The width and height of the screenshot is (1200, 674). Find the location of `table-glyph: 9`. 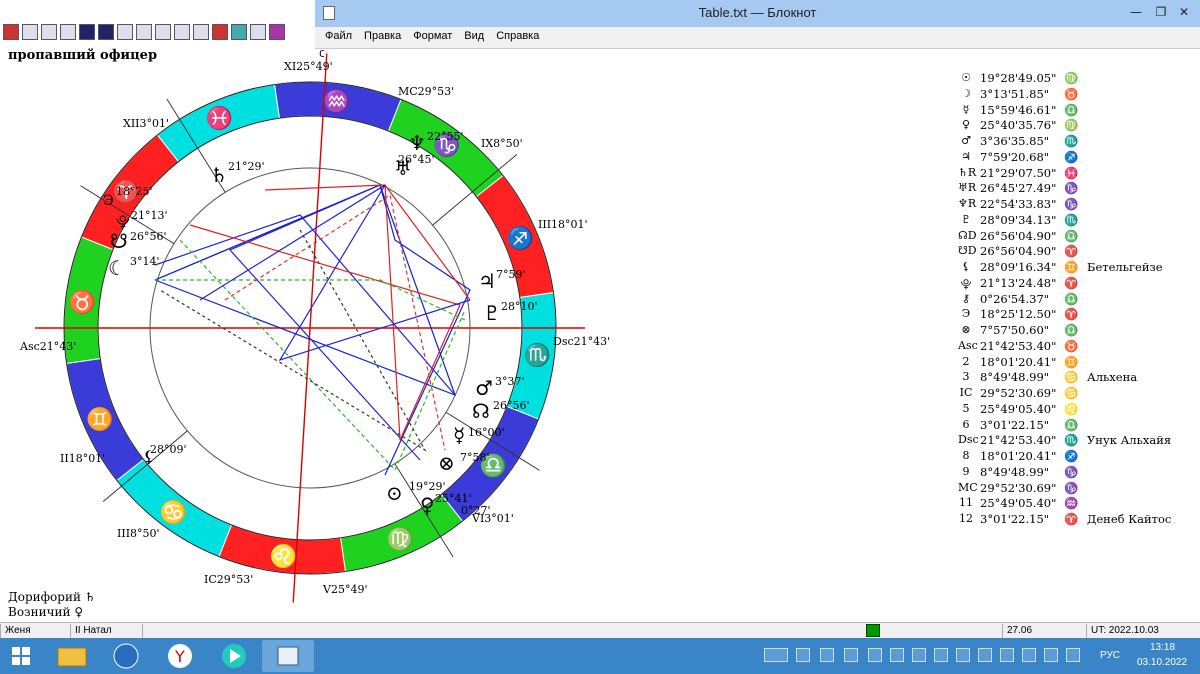

table-glyph: 9 is located at coordinates (966, 471).